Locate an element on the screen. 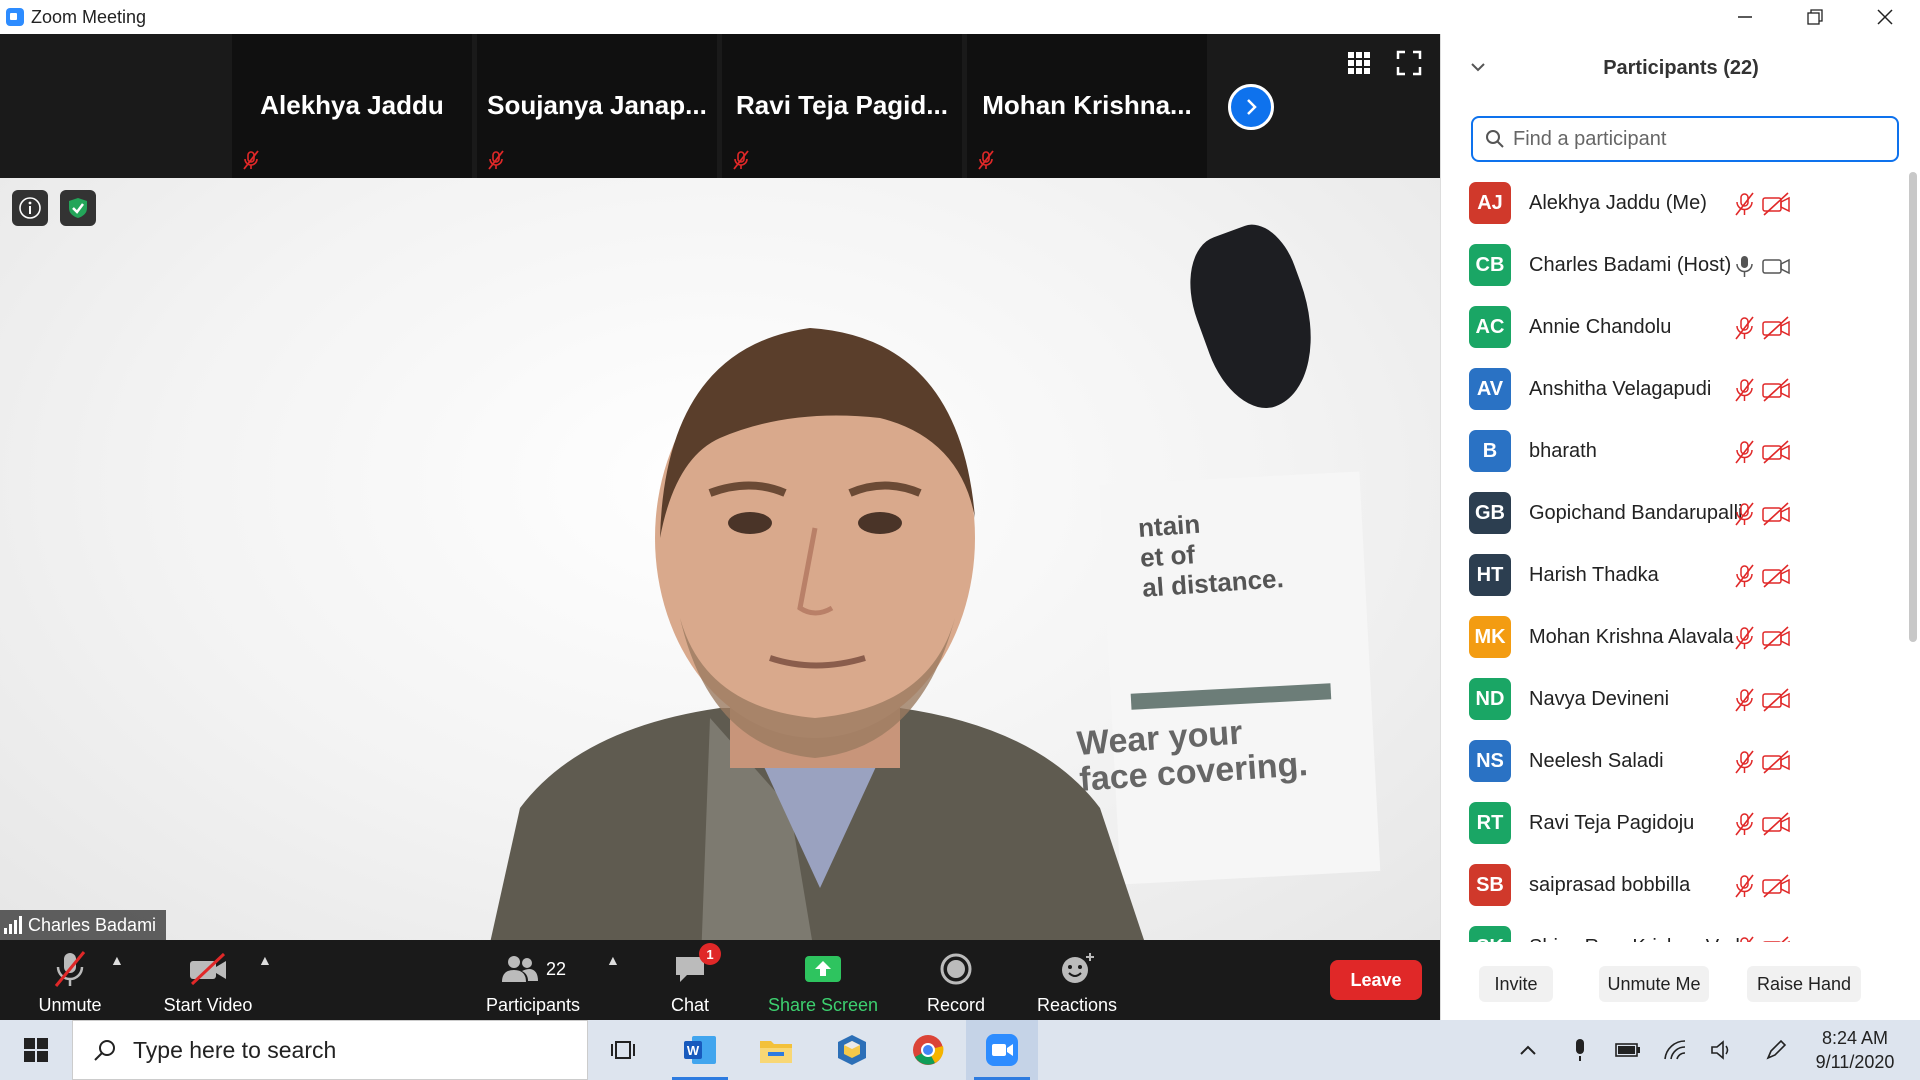 This screenshot has height=1080, width=1920. battery-icon is located at coordinates (1627, 1050).